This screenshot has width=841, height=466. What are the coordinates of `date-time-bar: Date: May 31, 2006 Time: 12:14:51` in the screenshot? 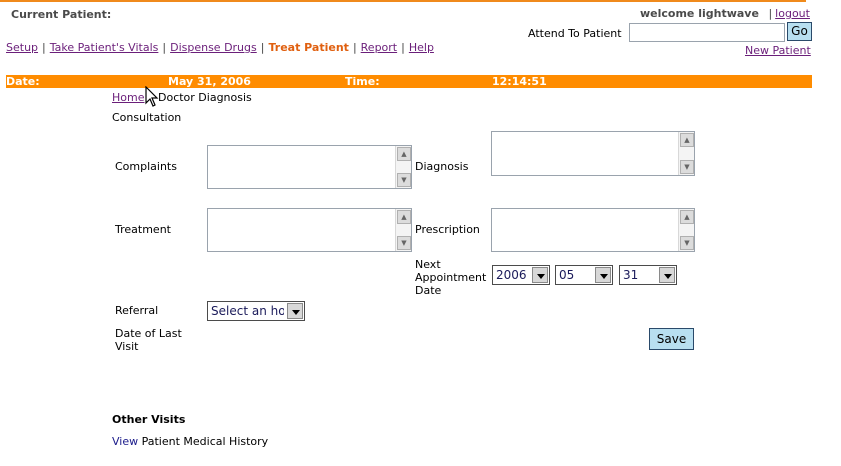 It's located at (409, 81).